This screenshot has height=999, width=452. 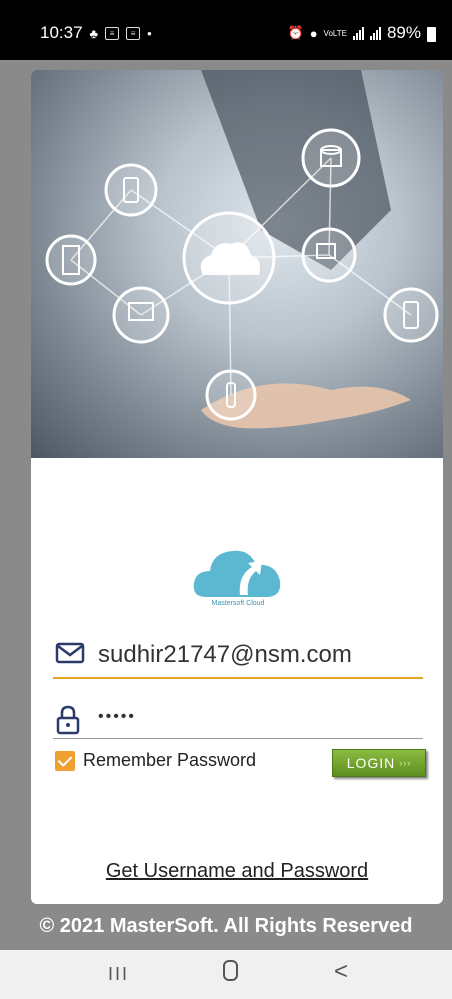 What do you see at coordinates (112, 33) in the screenshot?
I see `app-notification-icon: ≡` at bounding box center [112, 33].